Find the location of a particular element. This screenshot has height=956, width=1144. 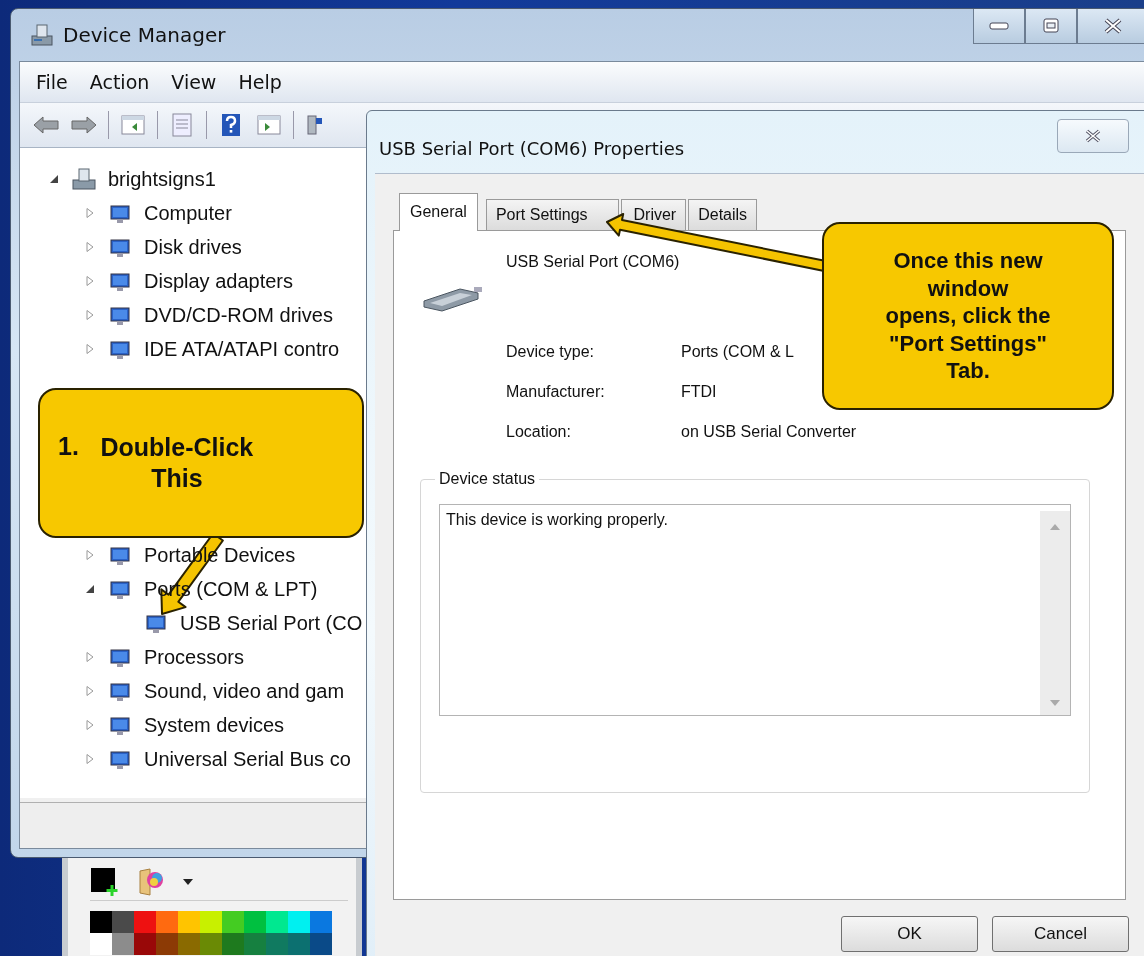

property-value: on USB Serial Converter is located at coordinates (769, 432).